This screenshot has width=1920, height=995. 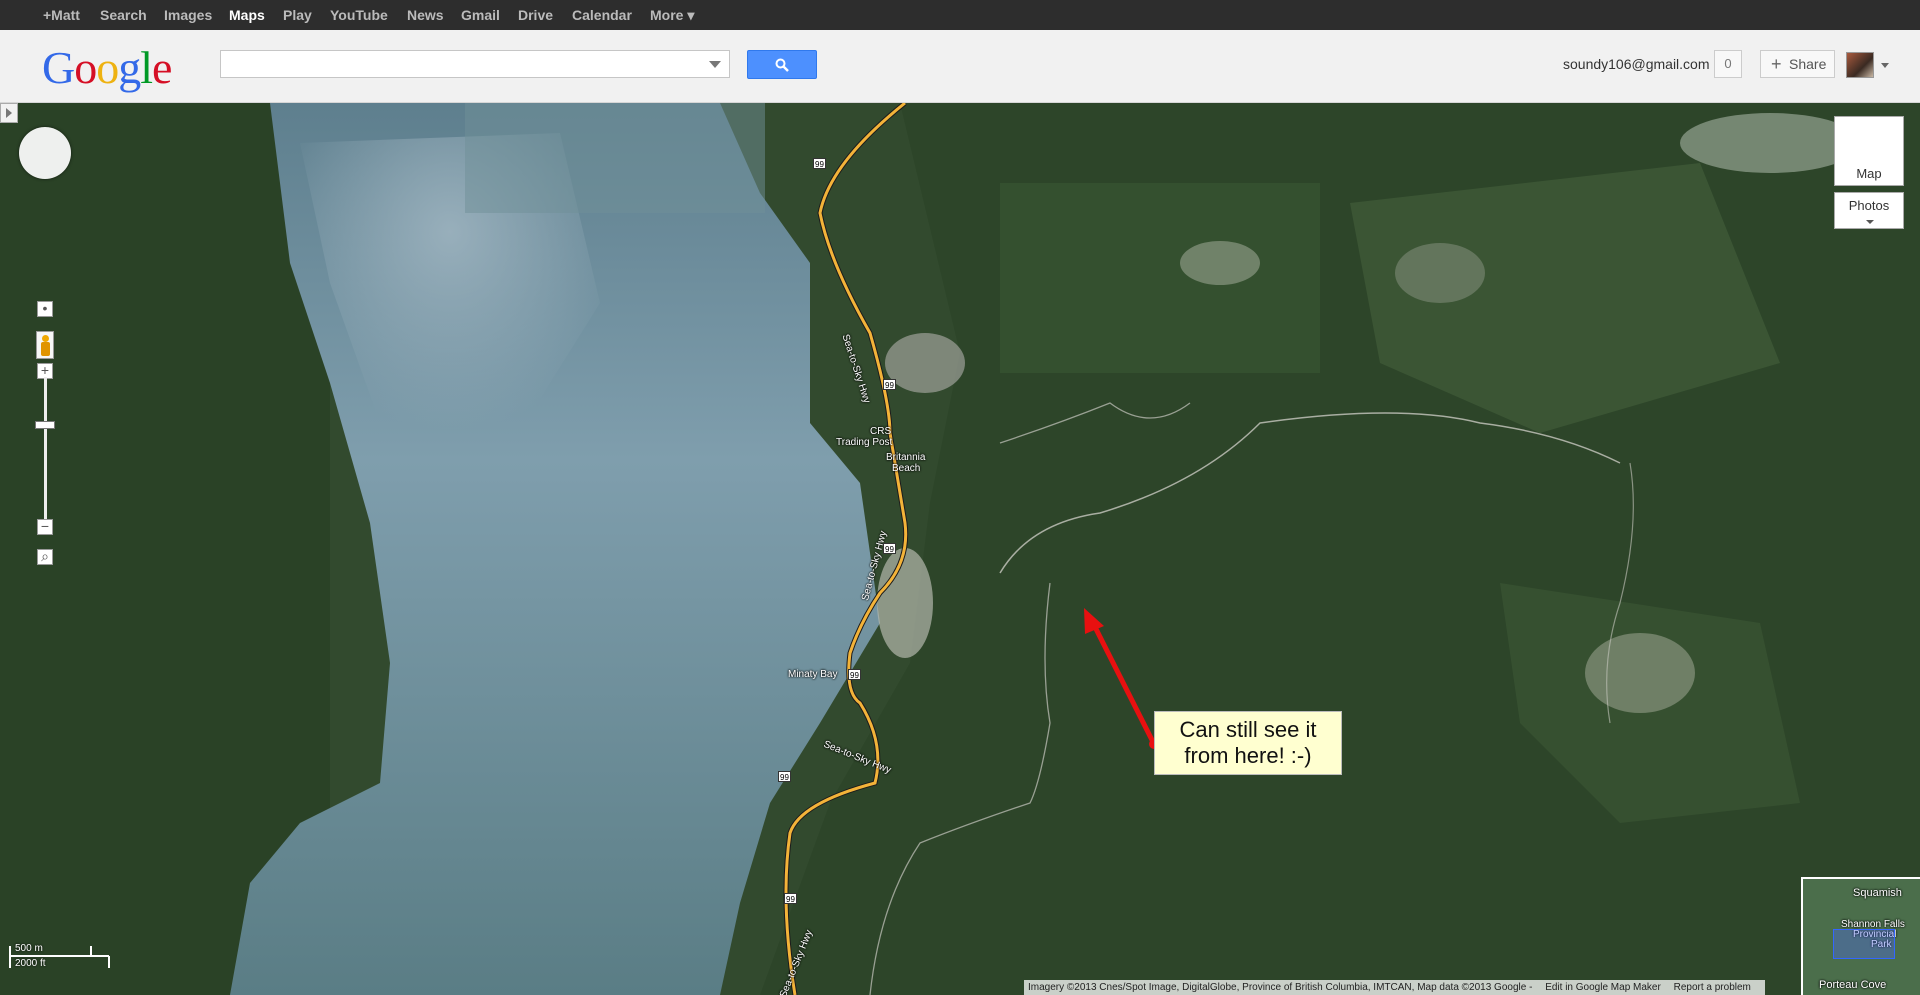 I want to click on header: Google soundy106@gmail.com 0 + Share, so click(x=960, y=66).